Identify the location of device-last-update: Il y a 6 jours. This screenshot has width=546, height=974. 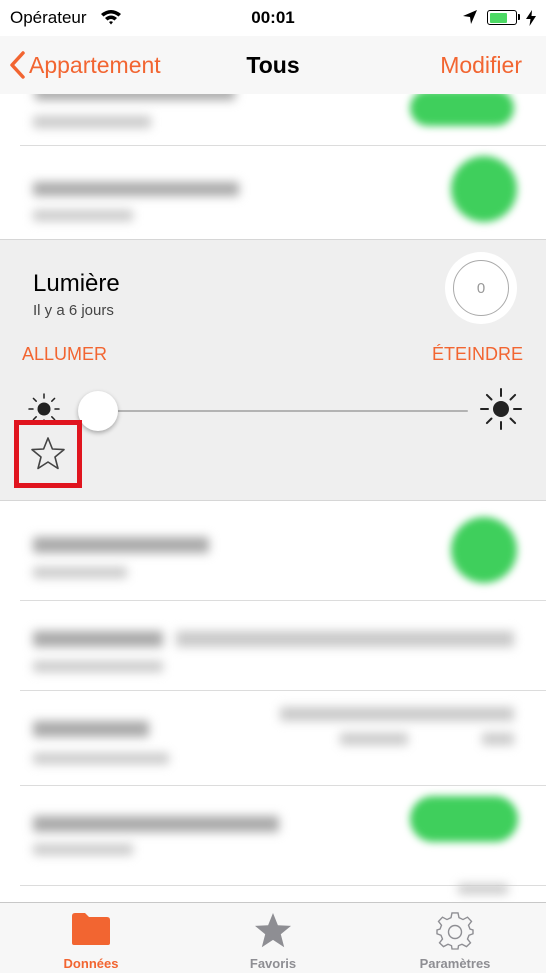
(73, 310).